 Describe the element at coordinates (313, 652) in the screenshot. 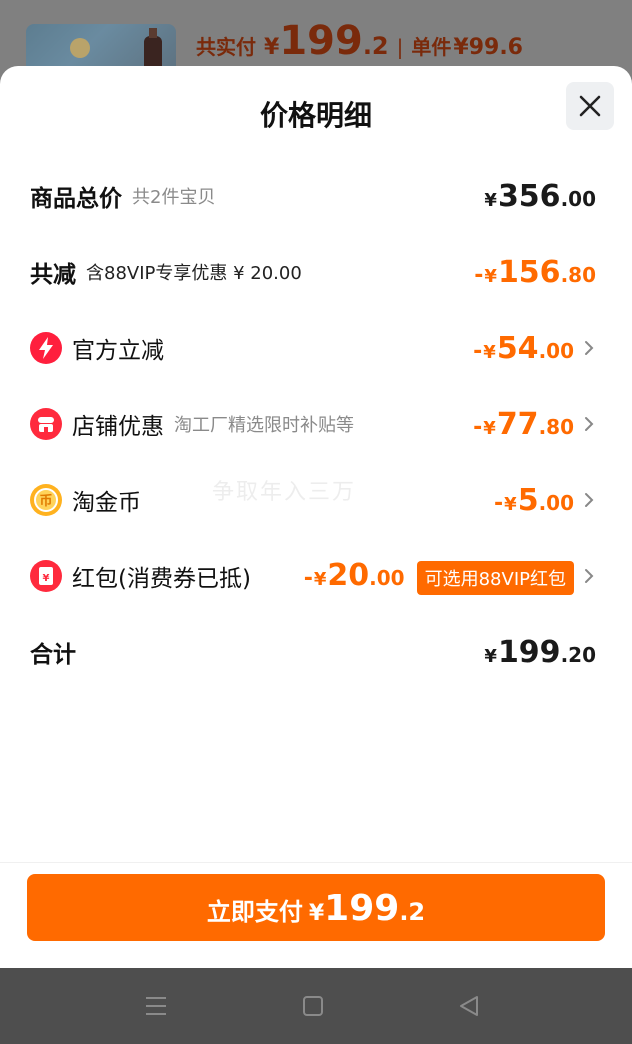

I see `row-sum: 合计 ¥ 199 .20` at that location.